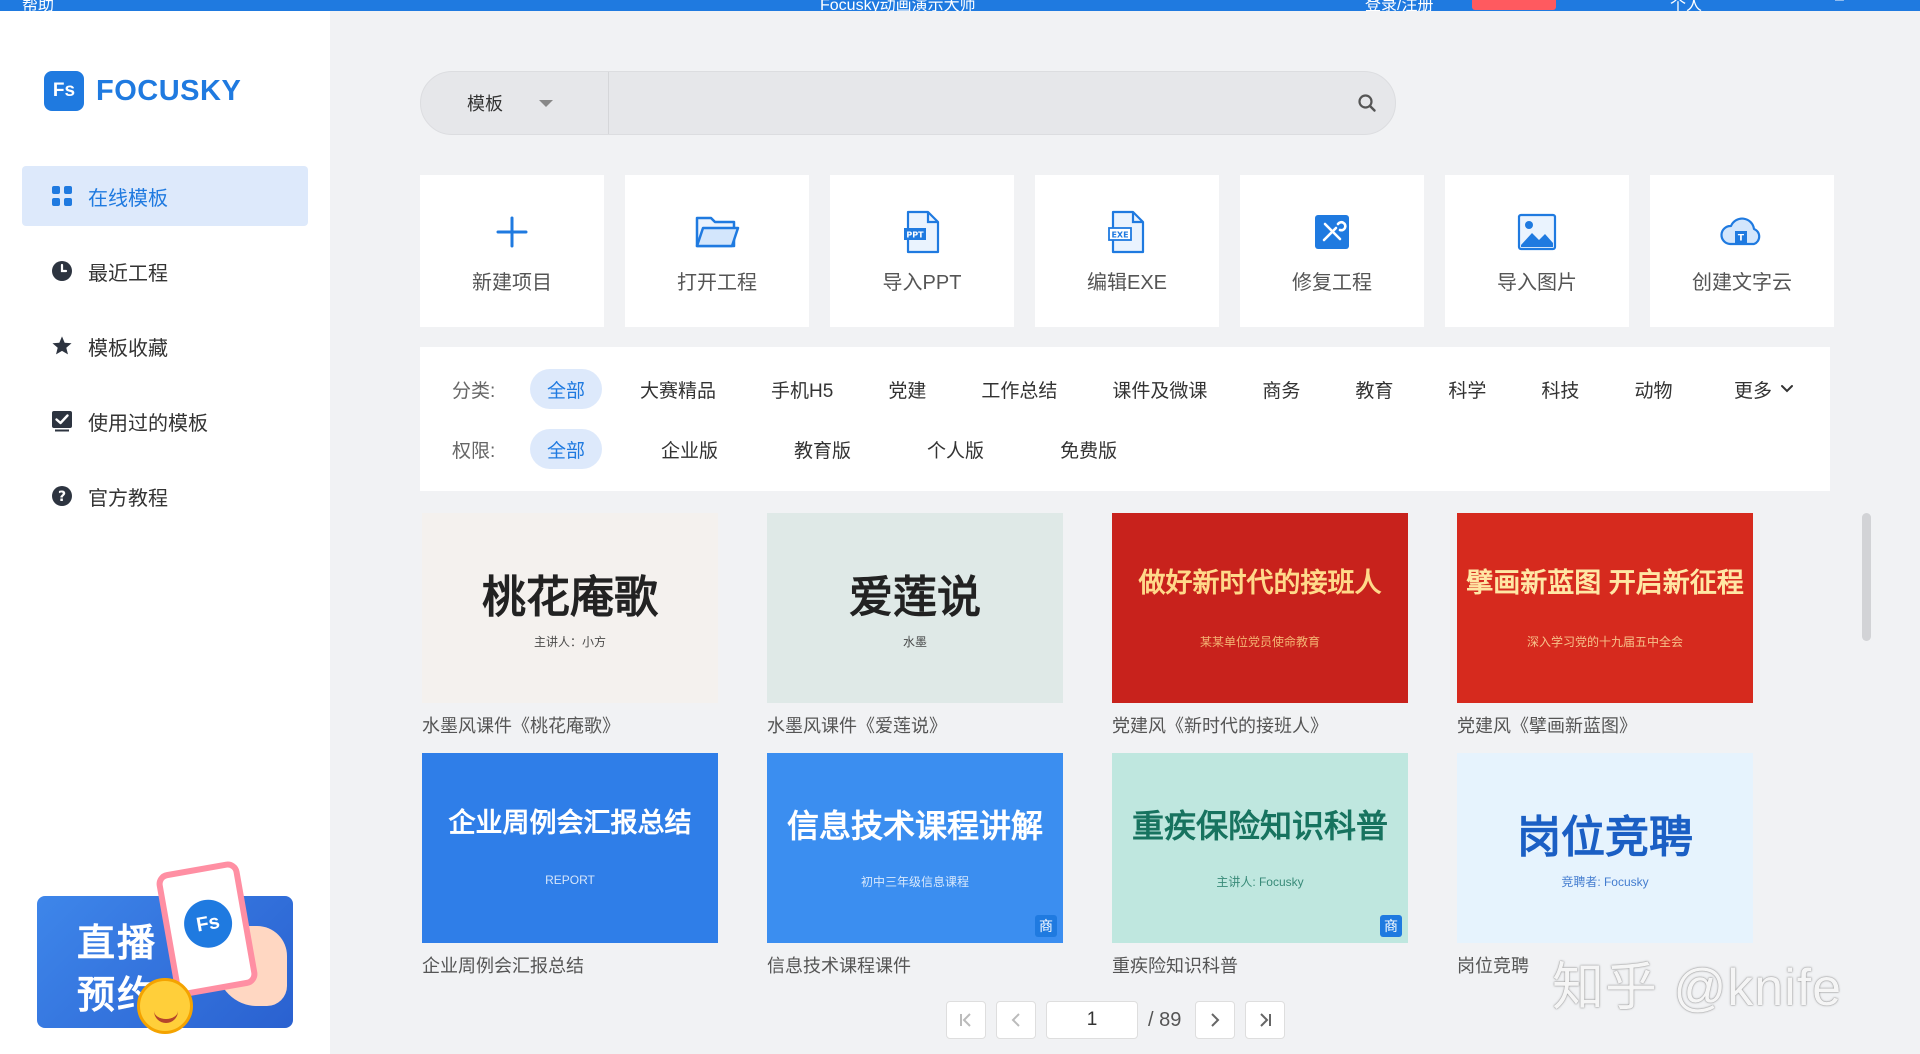 This screenshot has height=1054, width=1920. What do you see at coordinates (1697, 988) in the screenshot?
I see `zhihu-watermark: 知乎 @knife` at bounding box center [1697, 988].